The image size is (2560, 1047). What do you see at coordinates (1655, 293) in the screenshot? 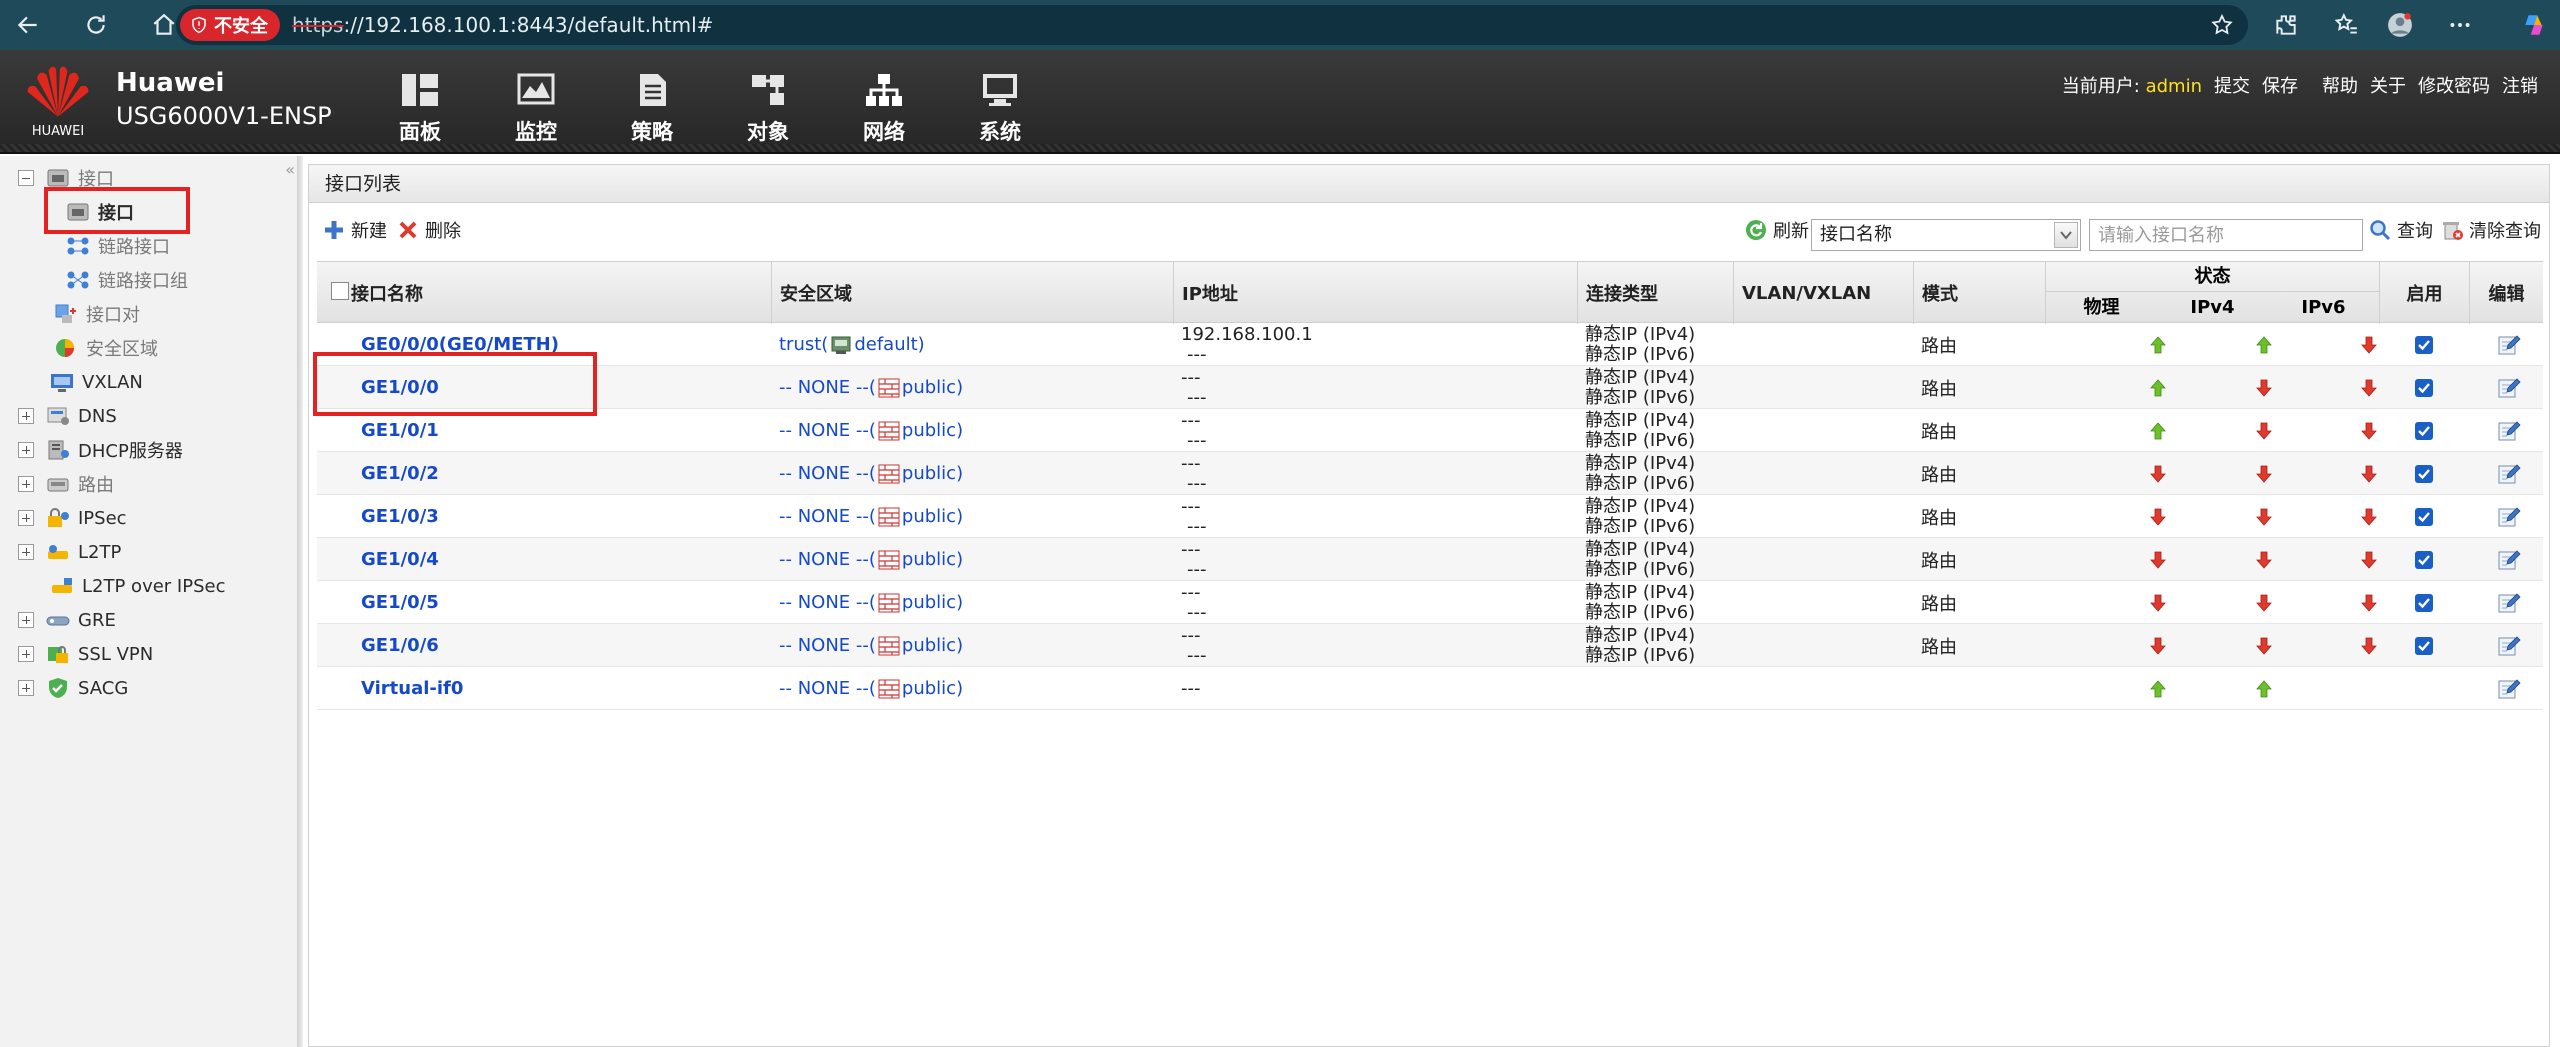
I see `column-header-conn-type: 连接类型` at bounding box center [1655, 293].